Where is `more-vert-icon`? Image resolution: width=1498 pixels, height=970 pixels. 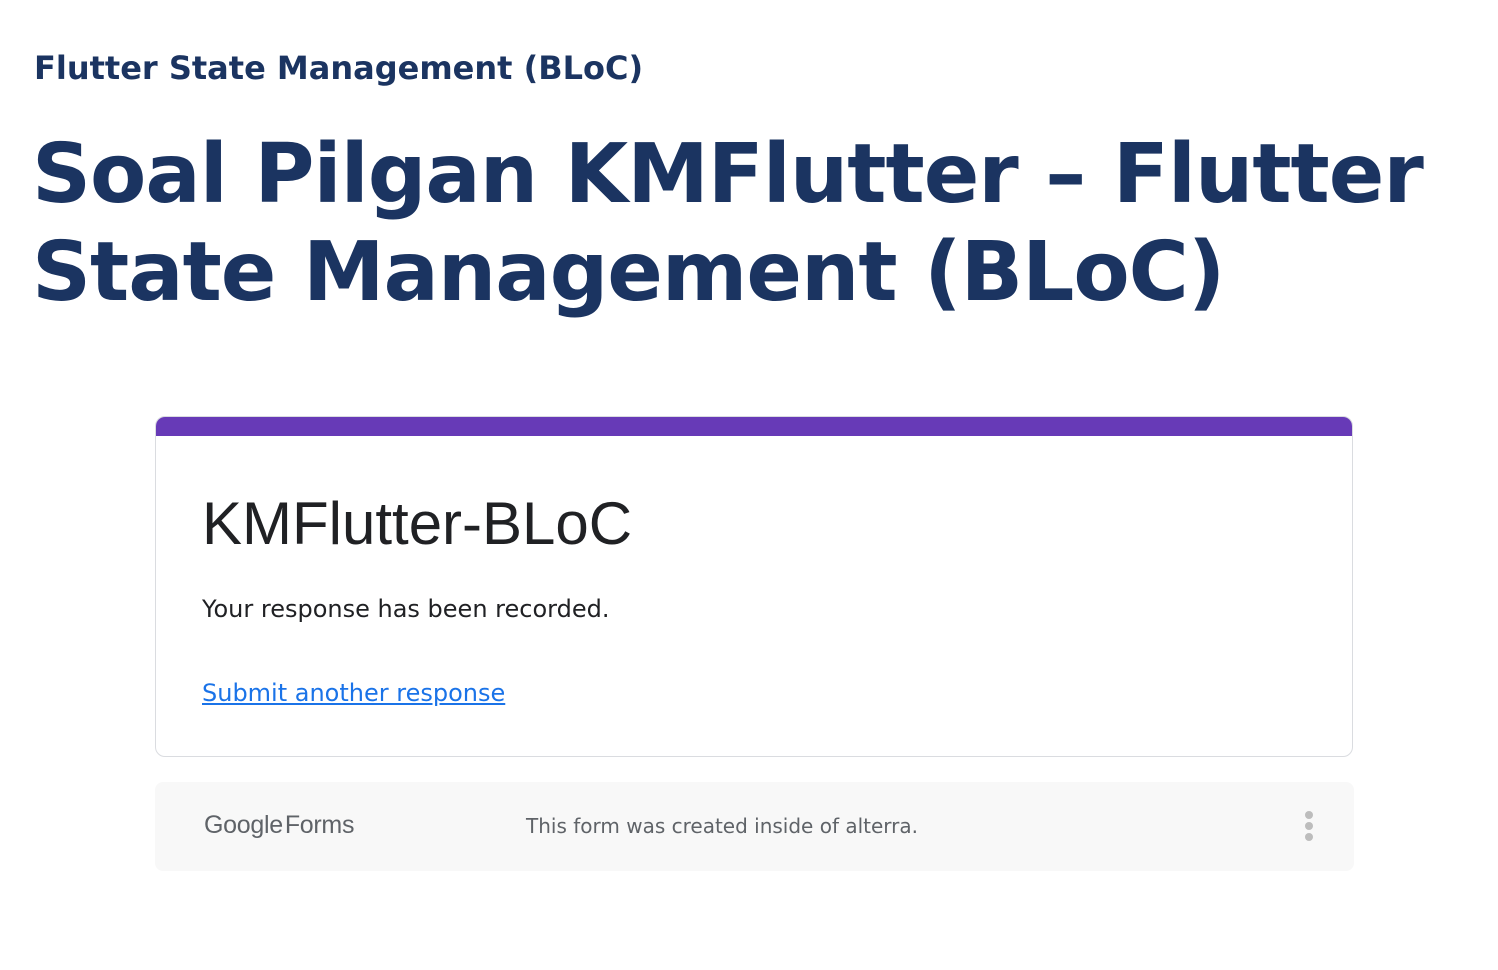
more-vert-icon is located at coordinates (1309, 826).